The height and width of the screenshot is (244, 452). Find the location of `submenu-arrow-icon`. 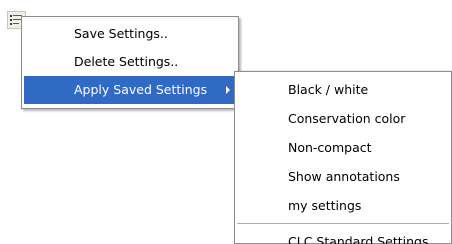

submenu-arrow-icon is located at coordinates (228, 90).